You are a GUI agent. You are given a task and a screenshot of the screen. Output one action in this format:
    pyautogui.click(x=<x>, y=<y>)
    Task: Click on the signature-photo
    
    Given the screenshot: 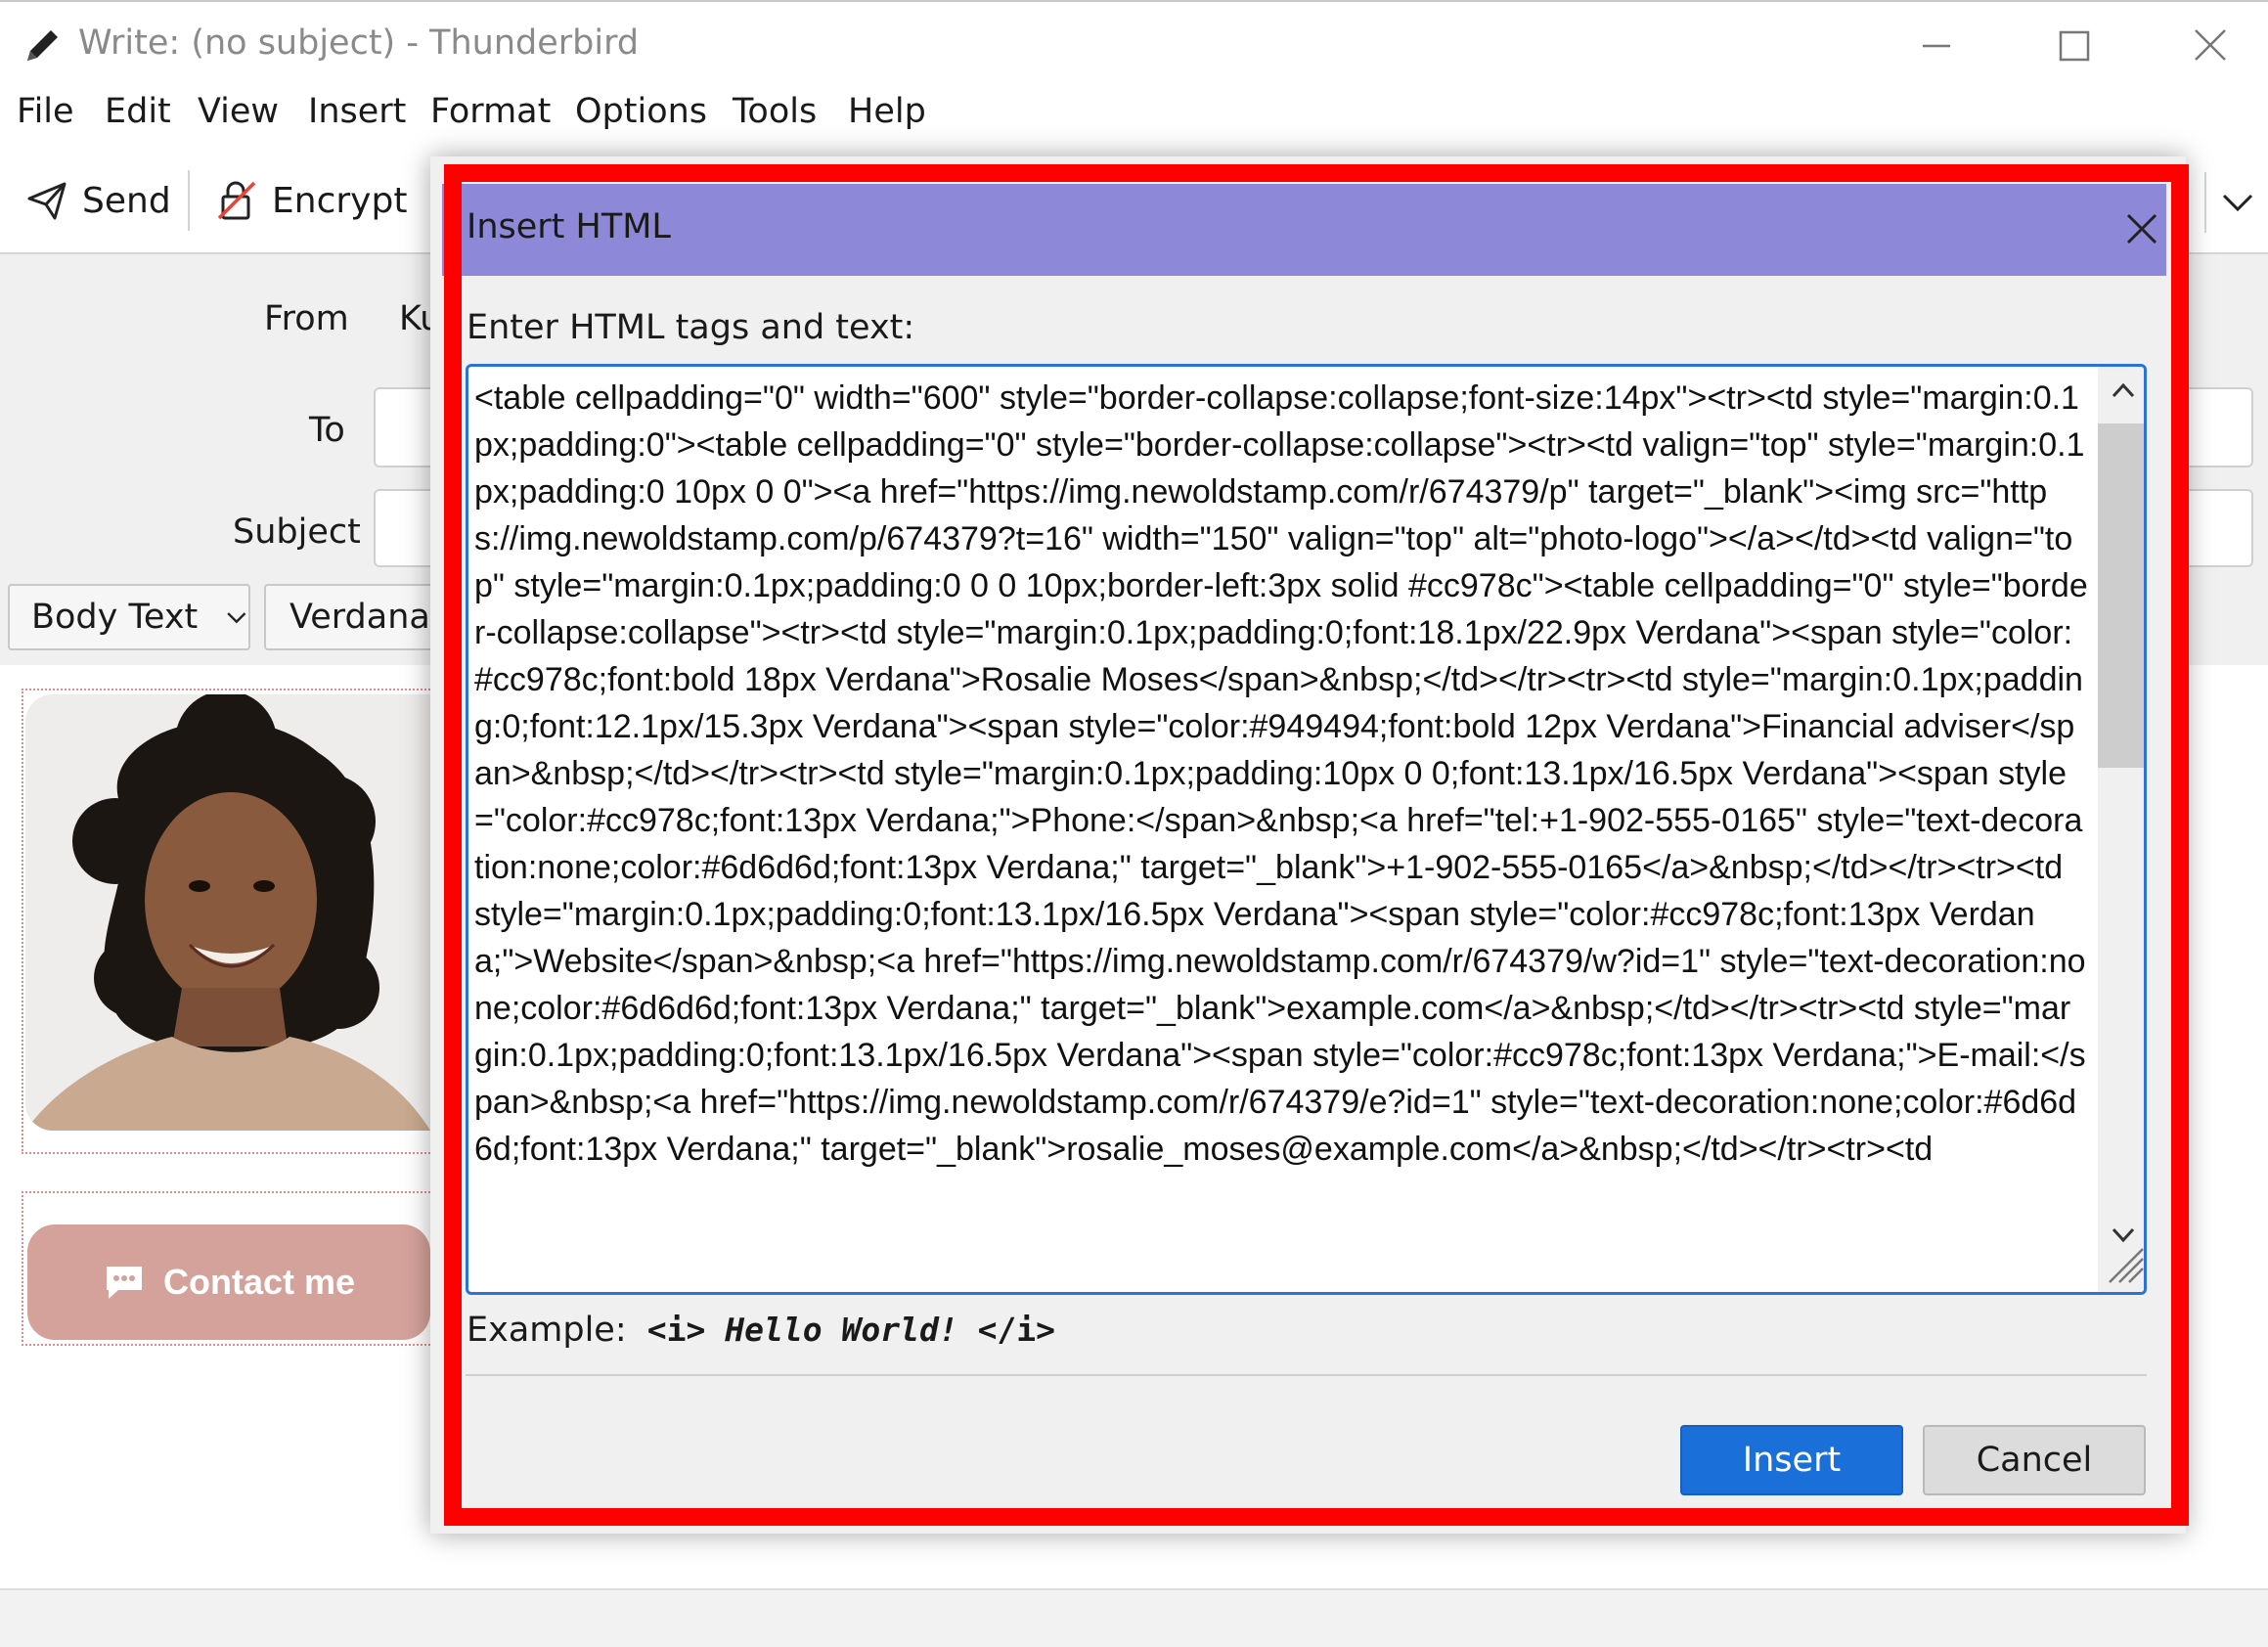 What is the action you would take?
    pyautogui.click(x=228, y=912)
    